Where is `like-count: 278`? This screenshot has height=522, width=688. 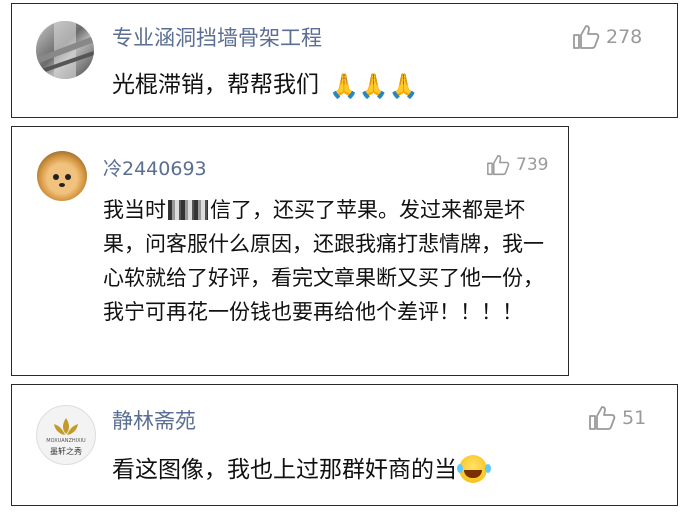
like-count: 278 is located at coordinates (624, 37).